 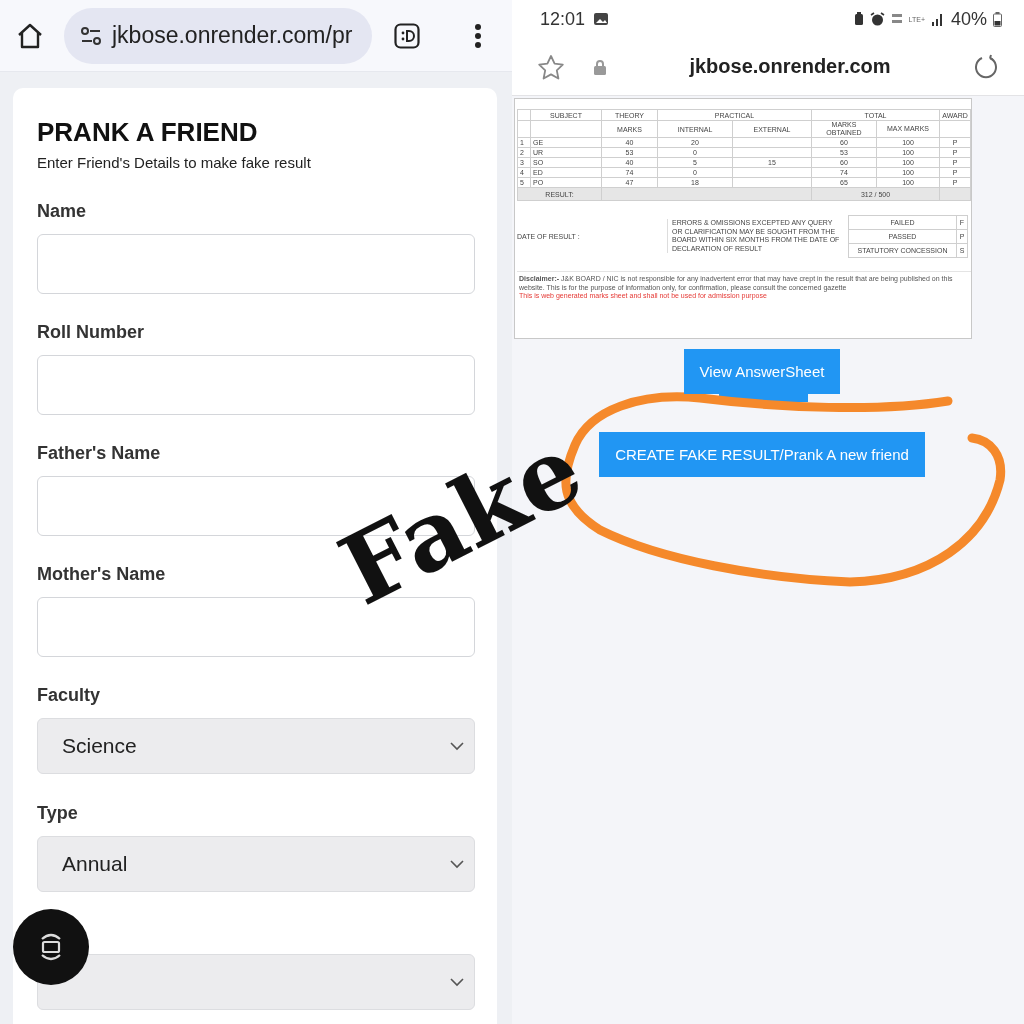 I want to click on field-label: Name, so click(x=62, y=211).